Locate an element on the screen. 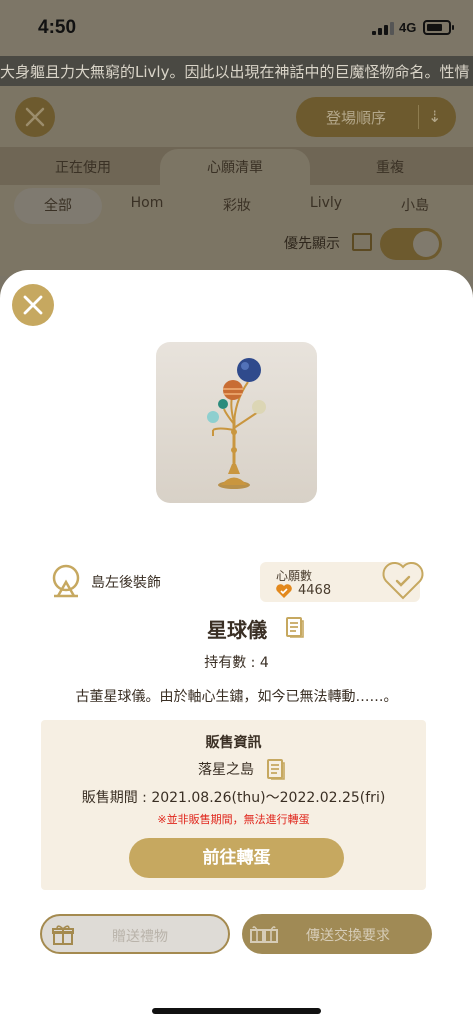  category-island: 小島 is located at coordinates (415, 206).